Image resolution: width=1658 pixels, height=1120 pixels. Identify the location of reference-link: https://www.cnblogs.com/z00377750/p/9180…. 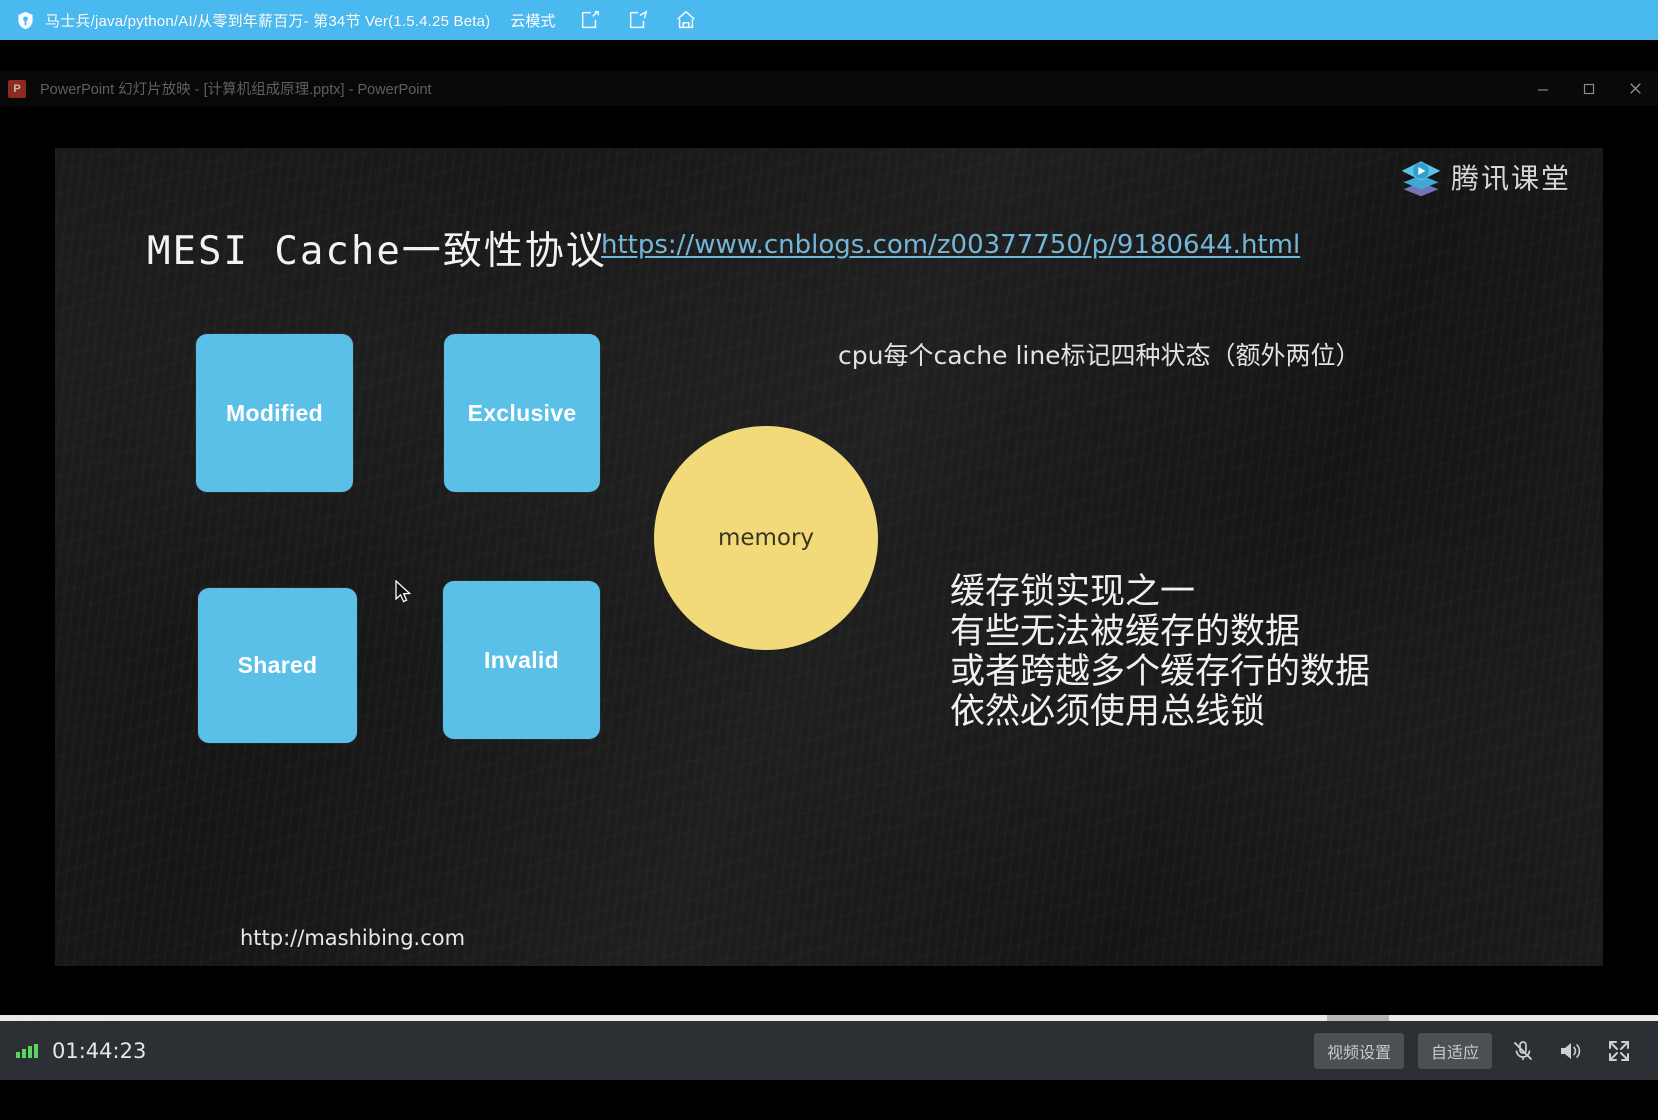
(950, 245).